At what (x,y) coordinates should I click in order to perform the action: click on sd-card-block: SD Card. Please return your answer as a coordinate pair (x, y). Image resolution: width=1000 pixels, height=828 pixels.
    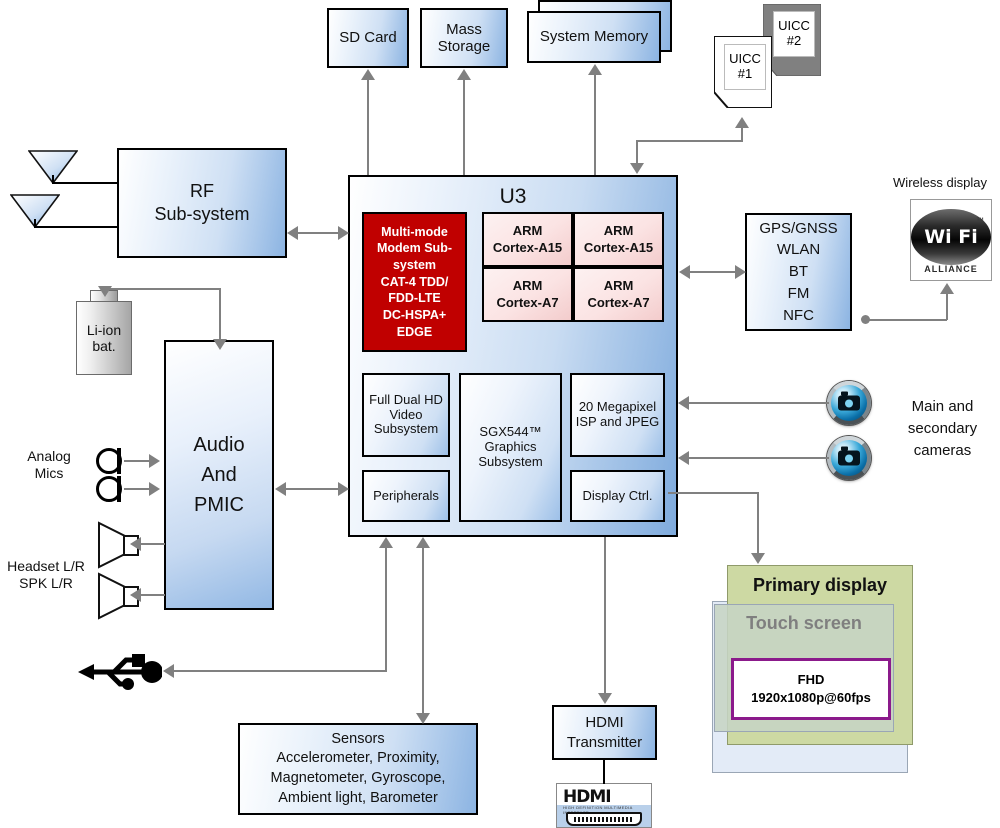
    Looking at the image, I should click on (368, 38).